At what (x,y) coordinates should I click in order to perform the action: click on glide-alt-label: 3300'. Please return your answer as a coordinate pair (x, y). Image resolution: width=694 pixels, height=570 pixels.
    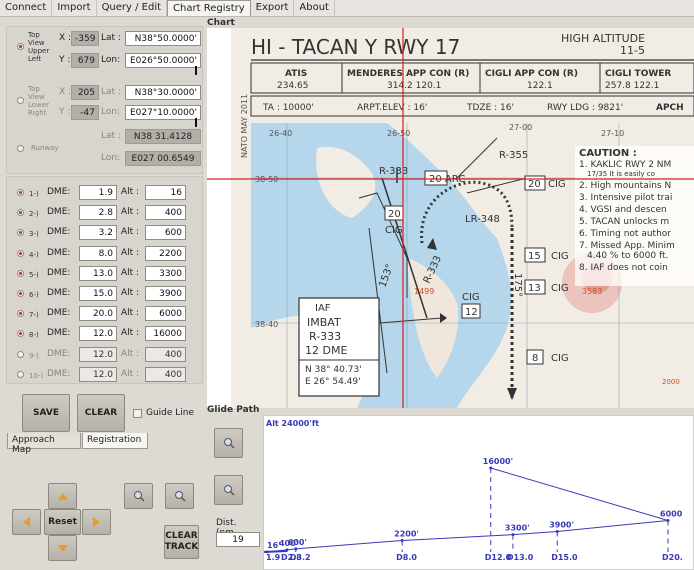
    Looking at the image, I should click on (517, 528).